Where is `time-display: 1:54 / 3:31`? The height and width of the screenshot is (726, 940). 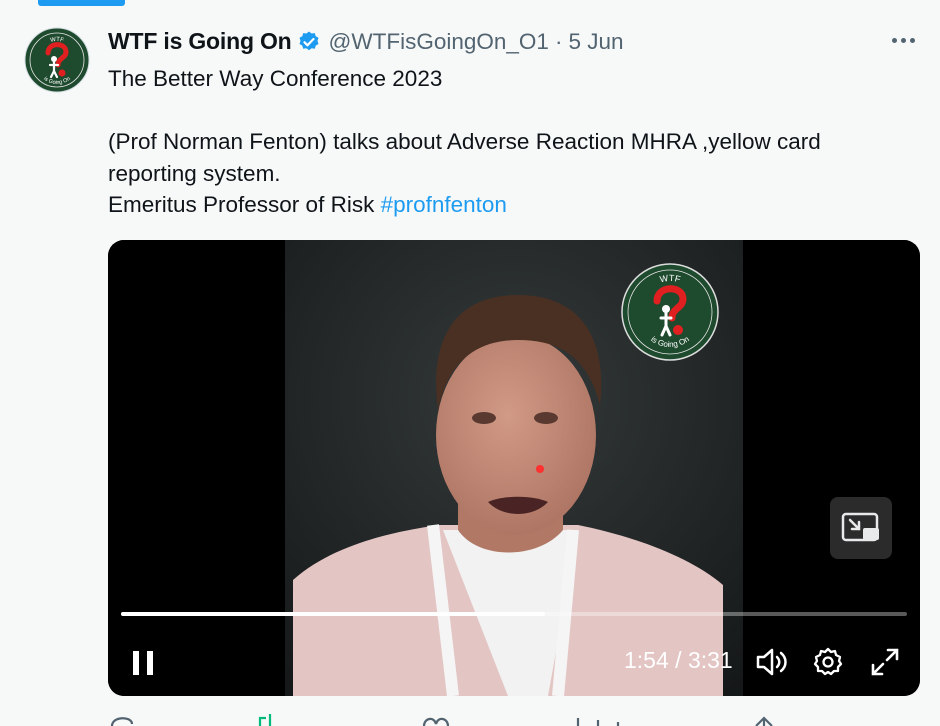 time-display: 1:54 / 3:31 is located at coordinates (678, 660).